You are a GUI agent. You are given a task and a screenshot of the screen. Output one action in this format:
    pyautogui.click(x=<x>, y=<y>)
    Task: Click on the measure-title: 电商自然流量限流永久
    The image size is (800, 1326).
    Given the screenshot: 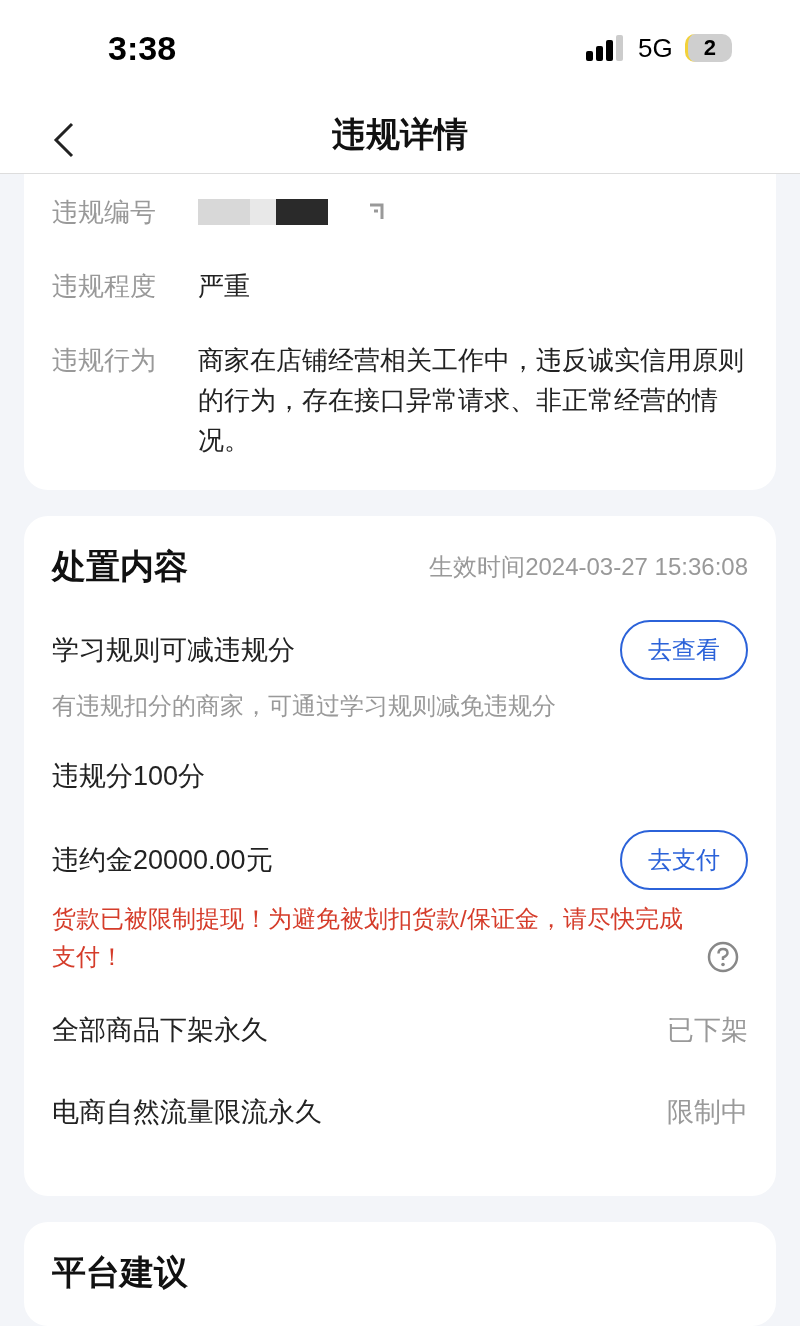 What is the action you would take?
    pyautogui.click(x=187, y=1112)
    